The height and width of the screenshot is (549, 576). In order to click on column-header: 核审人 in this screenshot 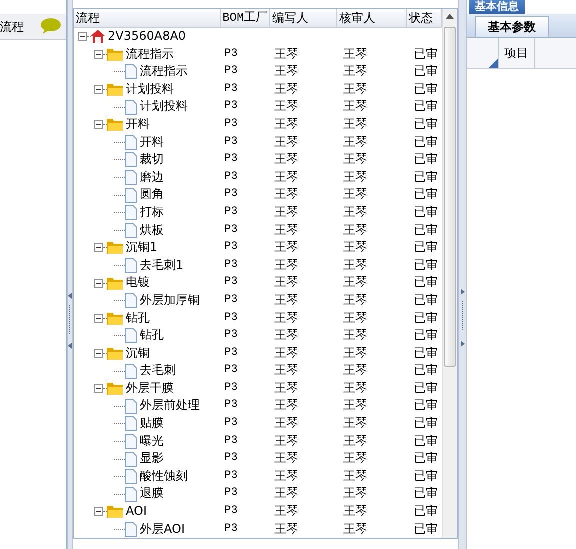, I will do `click(372, 18)`.